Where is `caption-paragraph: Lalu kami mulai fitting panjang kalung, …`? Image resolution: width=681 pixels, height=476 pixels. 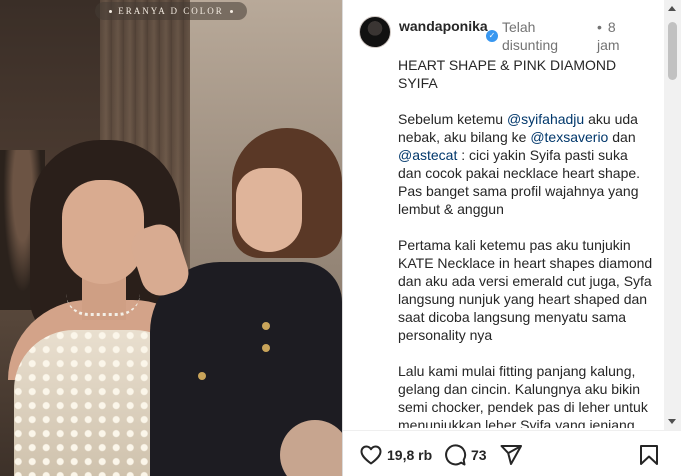 caption-paragraph: Lalu kami mulai fitting panjang kalung, … is located at coordinates (523, 395).